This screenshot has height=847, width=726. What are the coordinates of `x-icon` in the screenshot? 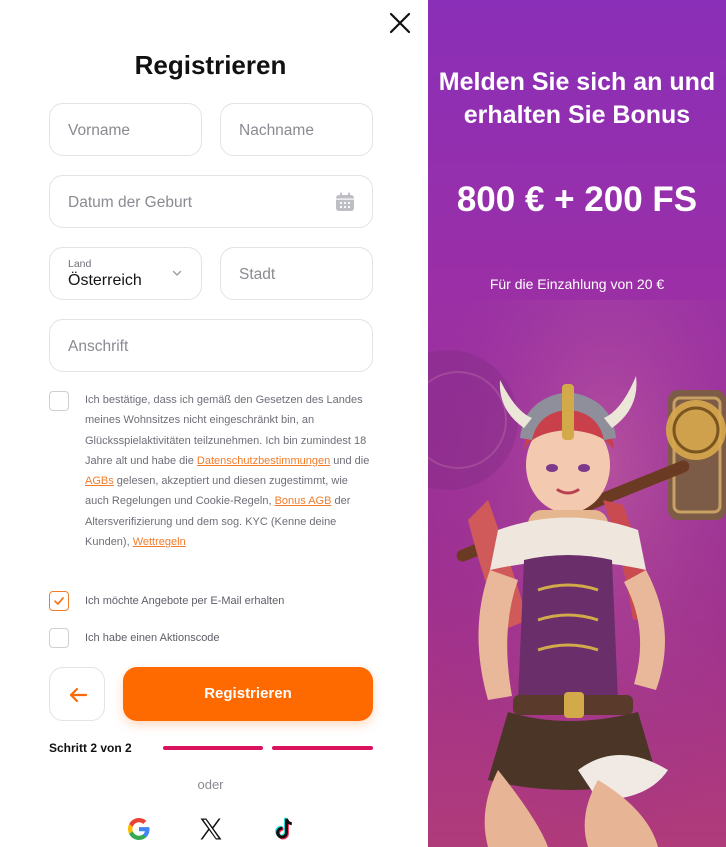 It's located at (211, 829).